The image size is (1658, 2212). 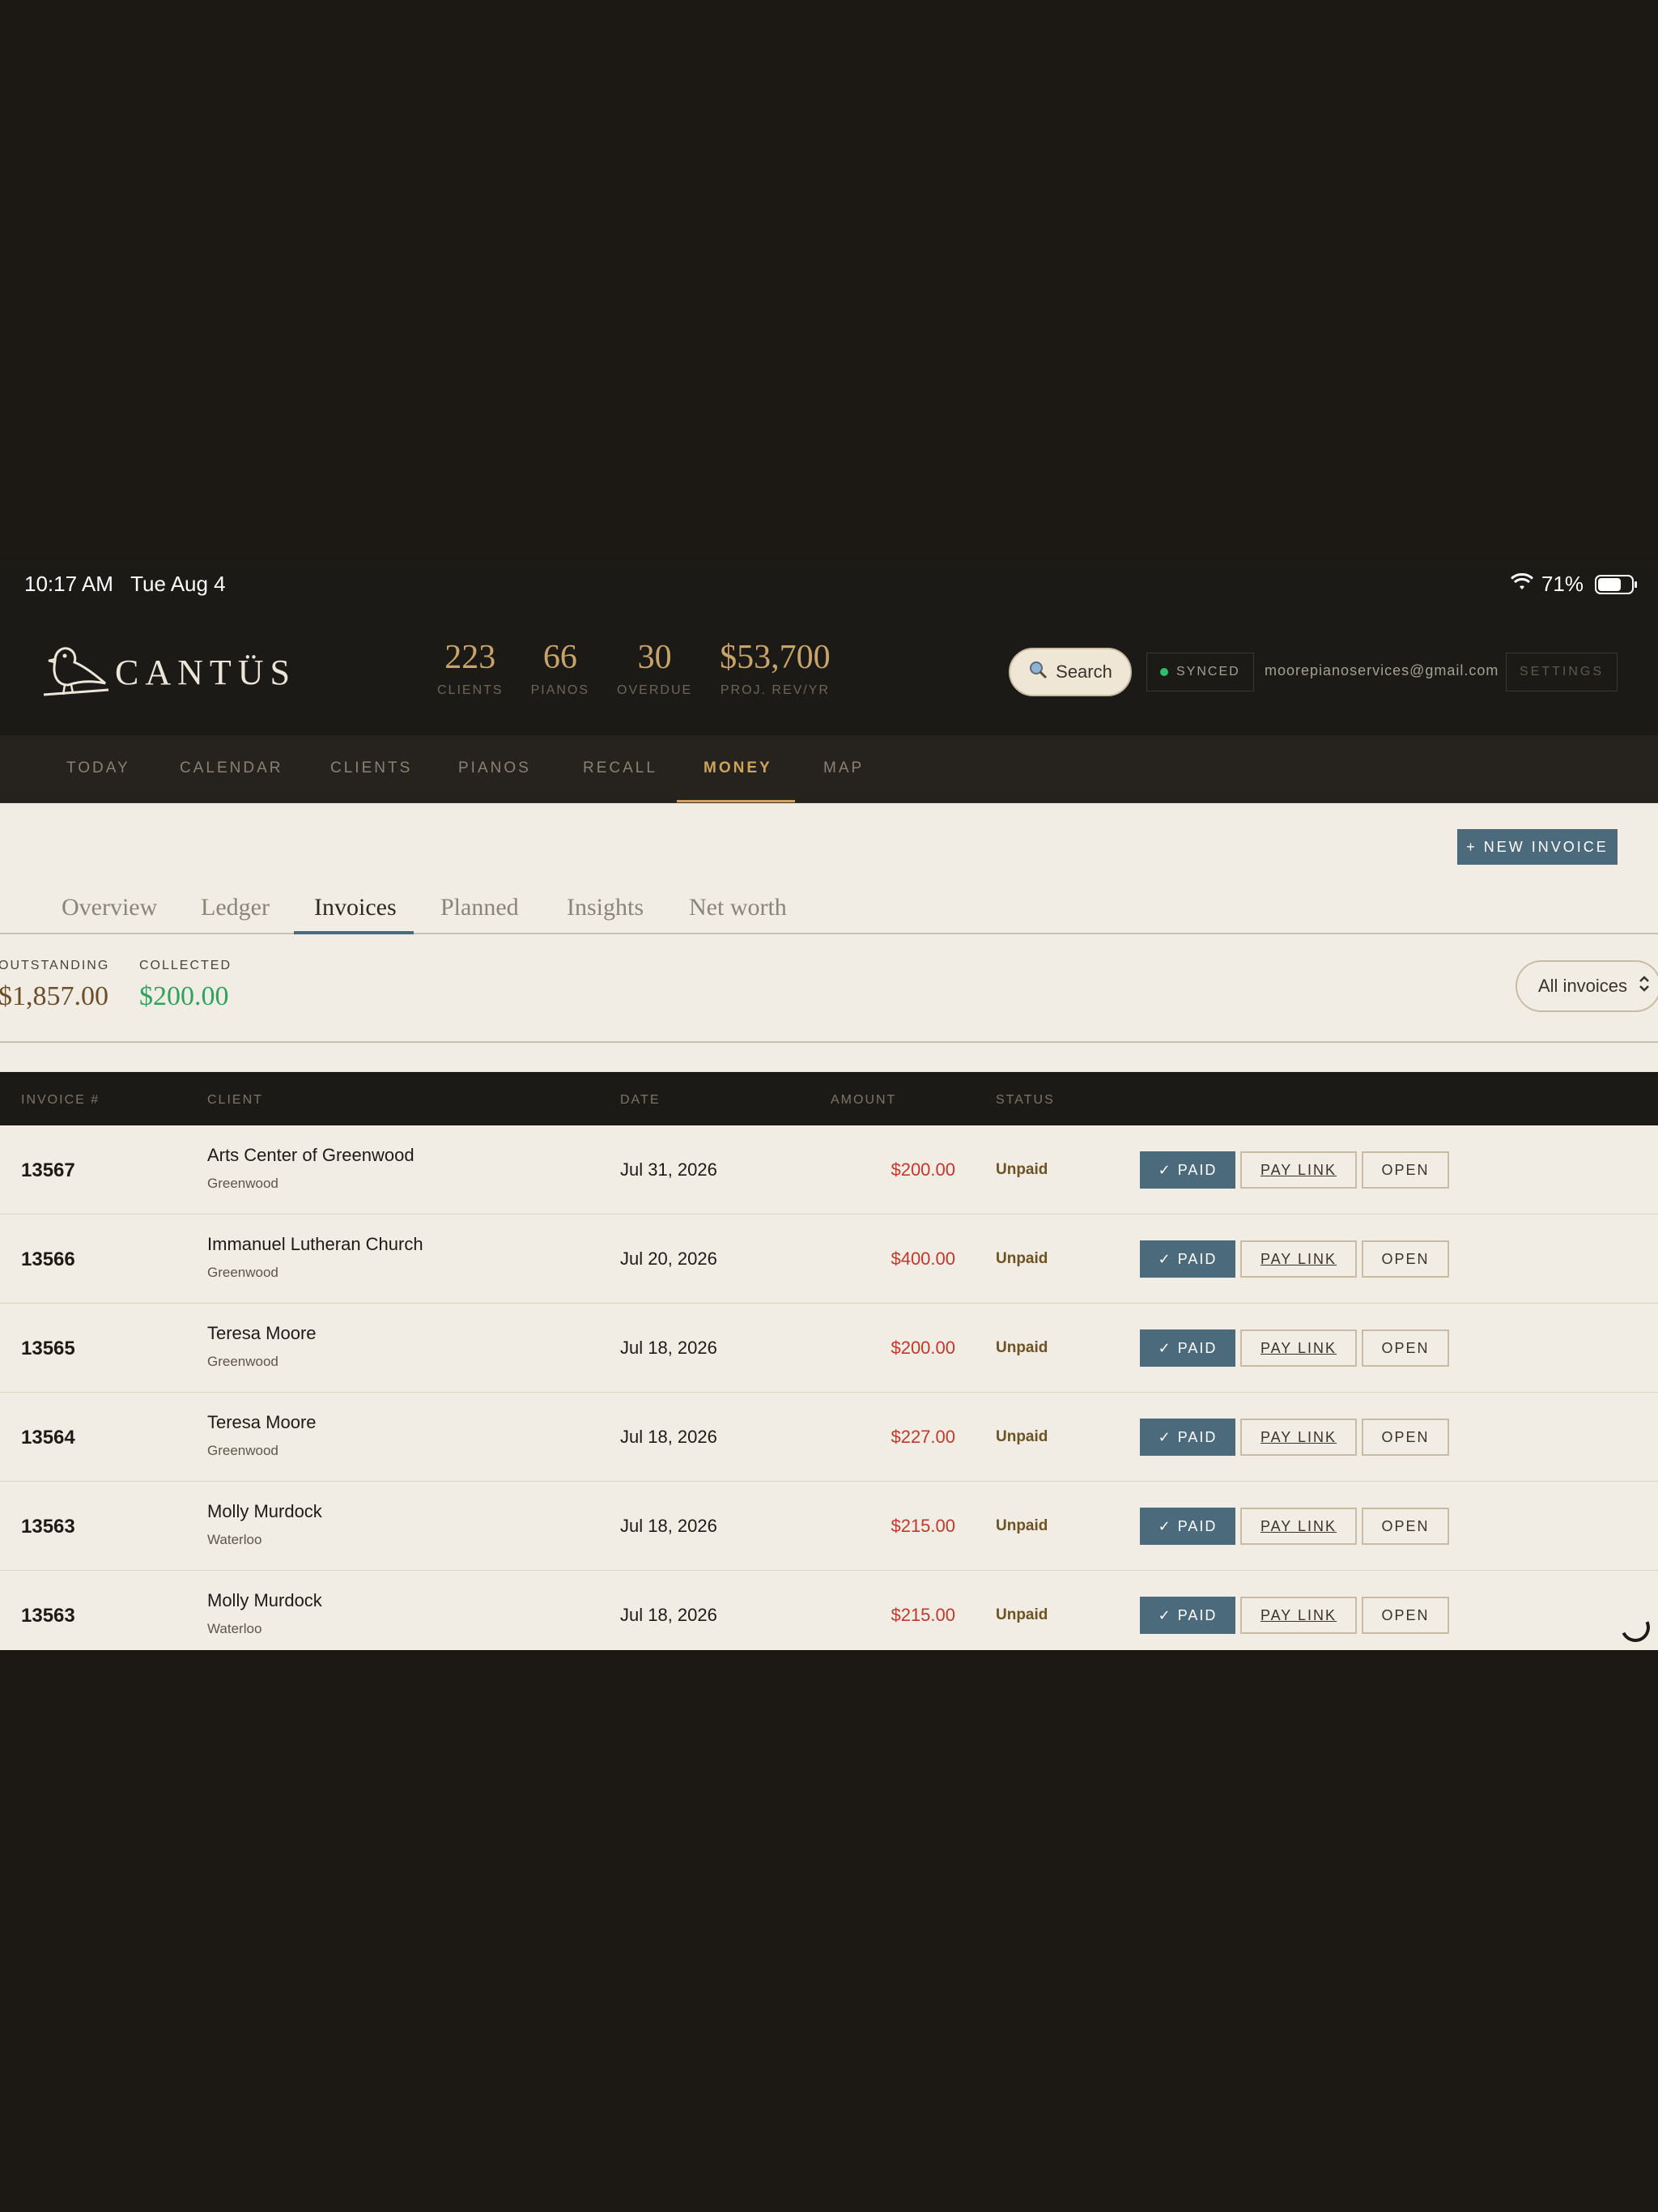 What do you see at coordinates (736, 801) in the screenshot?
I see `nav-active-indicator` at bounding box center [736, 801].